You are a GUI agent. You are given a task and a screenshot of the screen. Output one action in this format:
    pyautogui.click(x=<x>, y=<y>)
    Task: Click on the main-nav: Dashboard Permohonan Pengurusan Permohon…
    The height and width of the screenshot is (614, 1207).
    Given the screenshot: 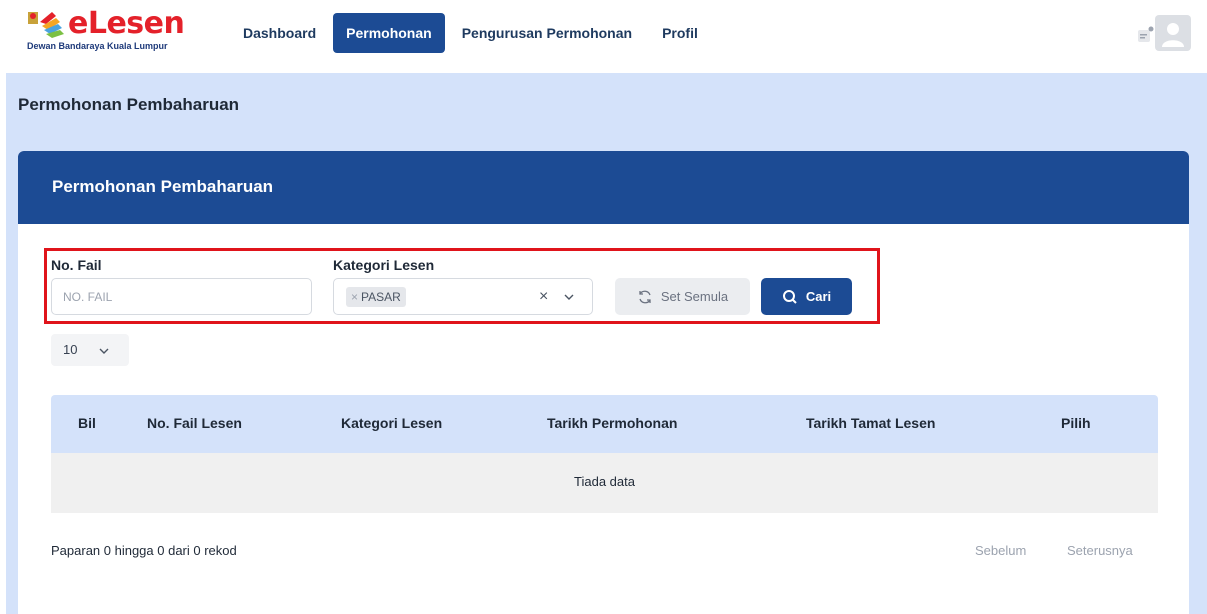 What is the action you would take?
    pyautogui.click(x=472, y=33)
    